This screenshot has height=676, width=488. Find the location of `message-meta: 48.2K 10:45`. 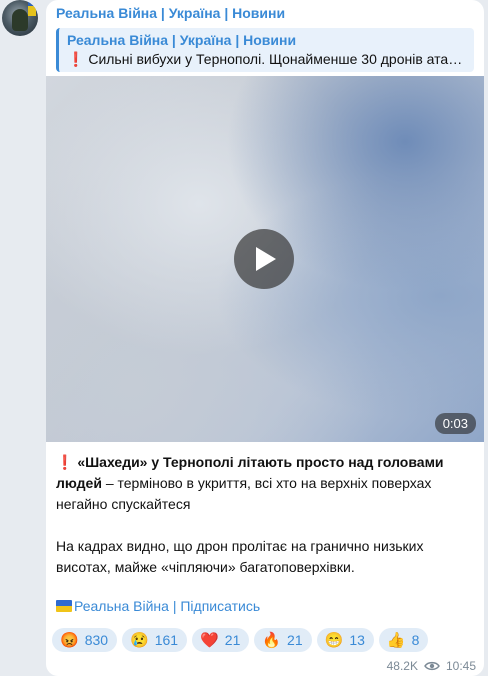

message-meta: 48.2K 10:45 is located at coordinates (431, 666).